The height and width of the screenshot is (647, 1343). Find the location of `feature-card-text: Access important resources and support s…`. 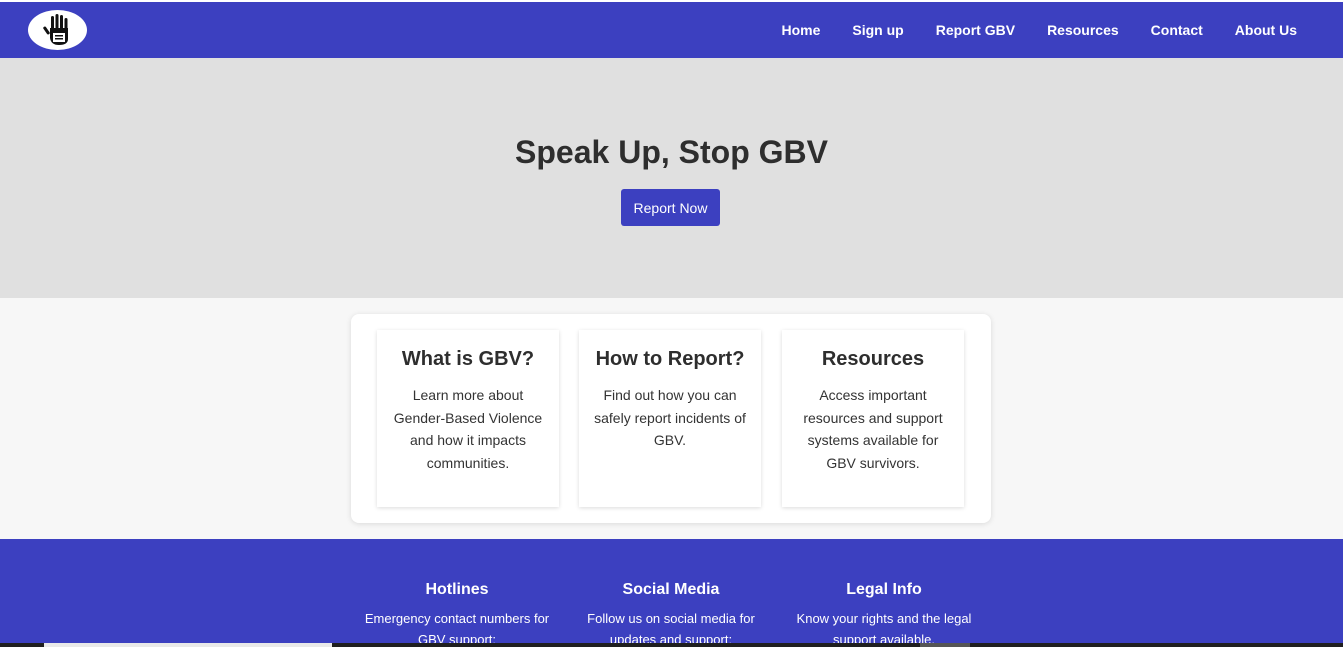

feature-card-text: Access important resources and support s… is located at coordinates (873, 429).